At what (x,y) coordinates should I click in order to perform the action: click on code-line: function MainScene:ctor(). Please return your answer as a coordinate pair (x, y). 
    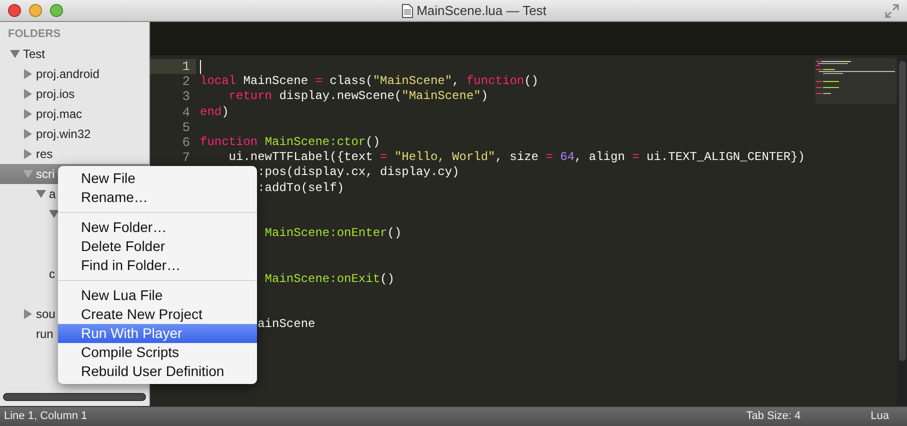
    Looking at the image, I should click on (290, 142).